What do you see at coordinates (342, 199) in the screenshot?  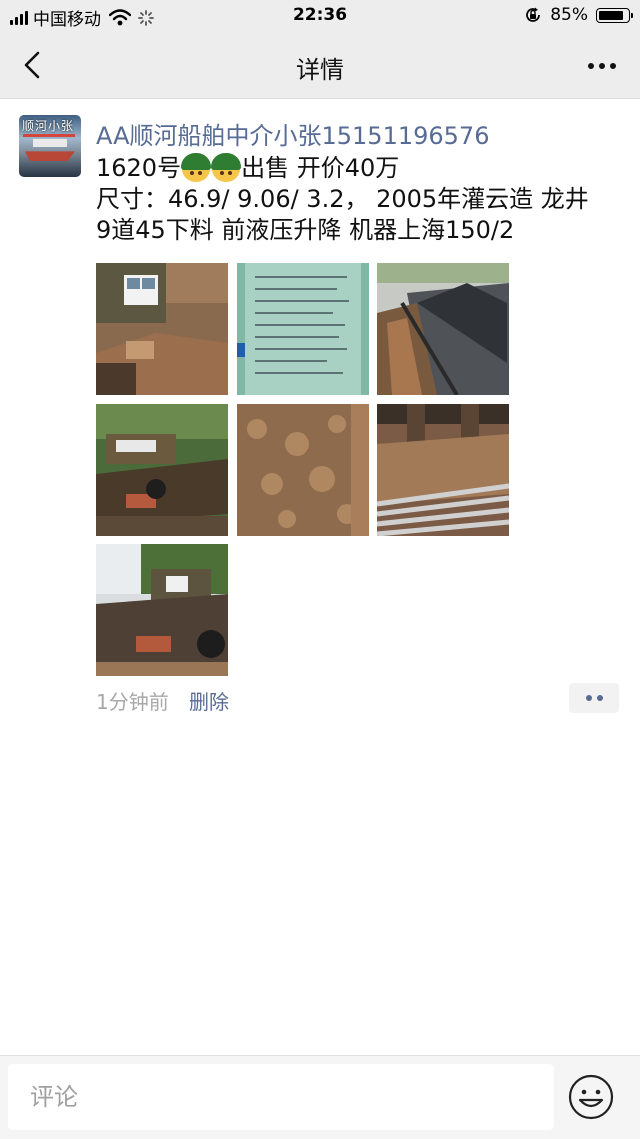 I see `post-line-2: 尺寸：46.9/ 9.06/ 3.2， 2005年灌云造 龙井` at bounding box center [342, 199].